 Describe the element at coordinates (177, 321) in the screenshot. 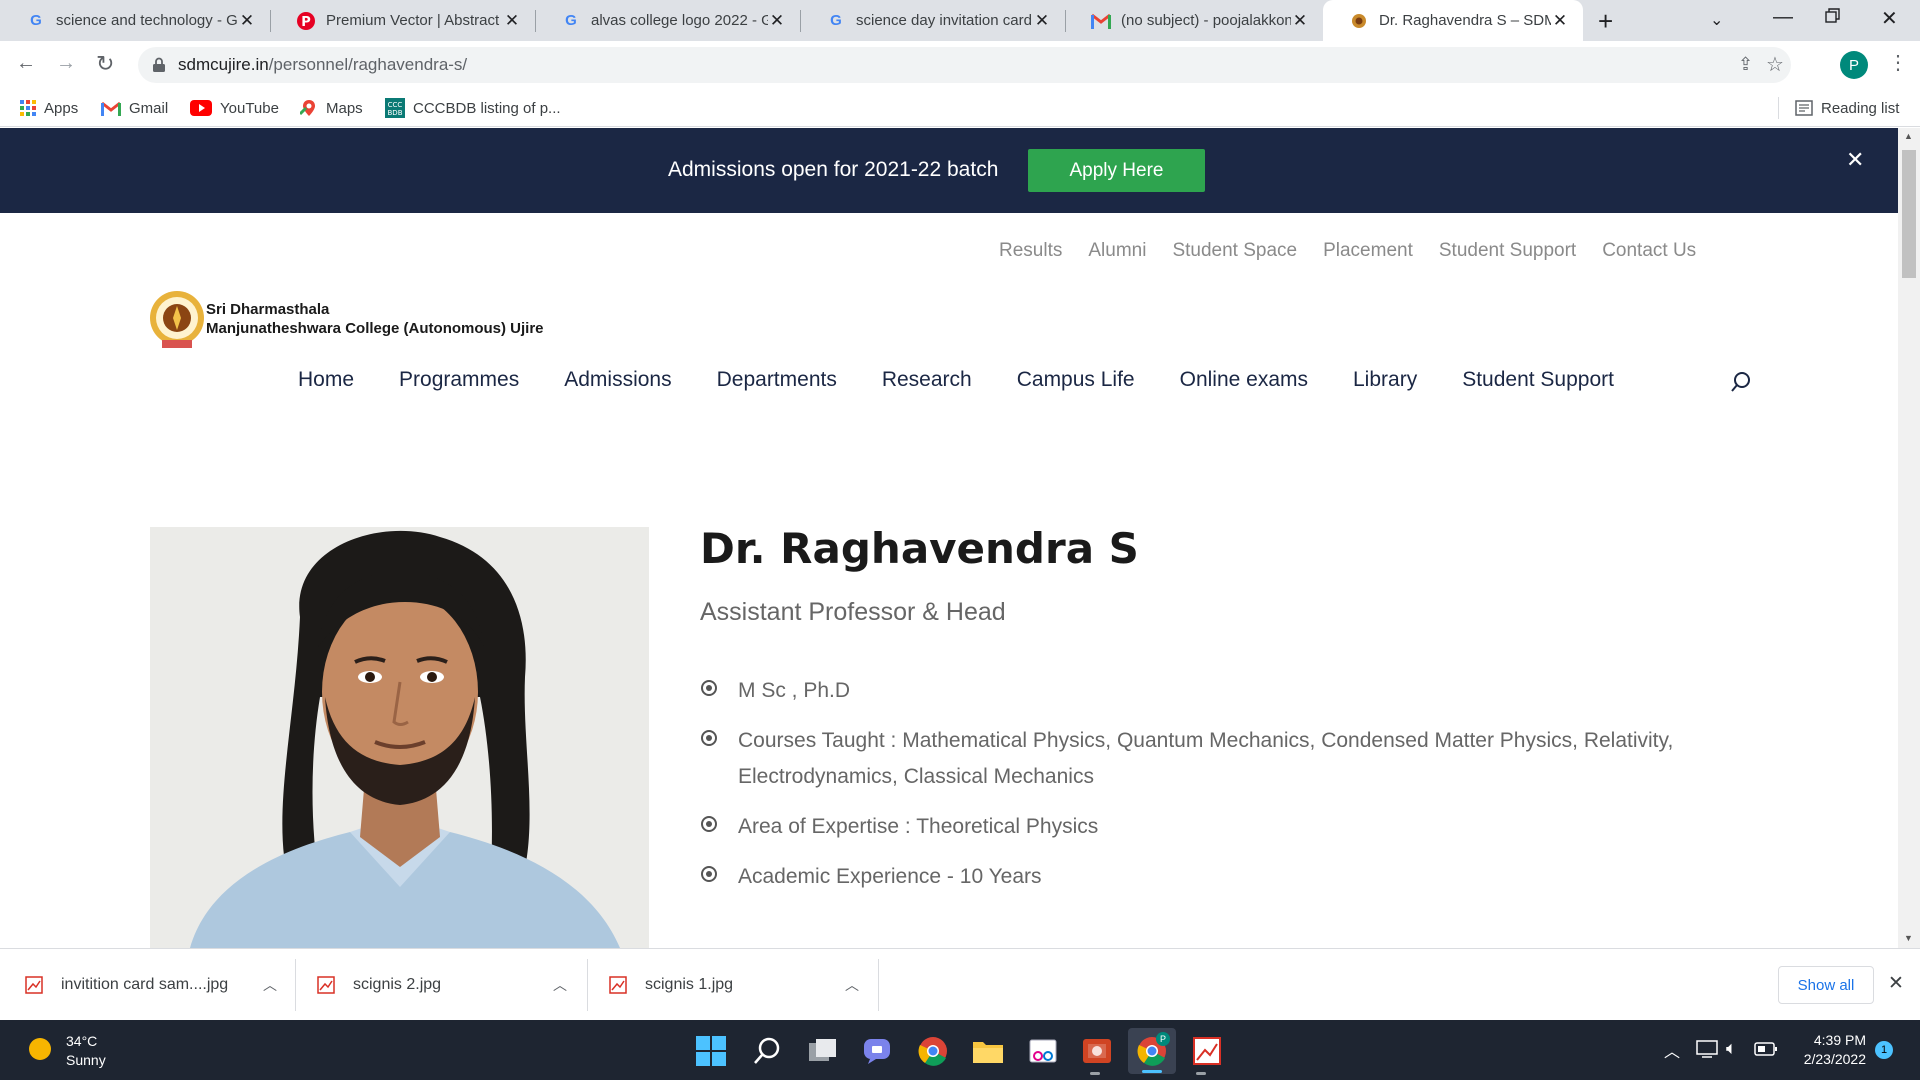

I see `college-logo-emblem` at that location.